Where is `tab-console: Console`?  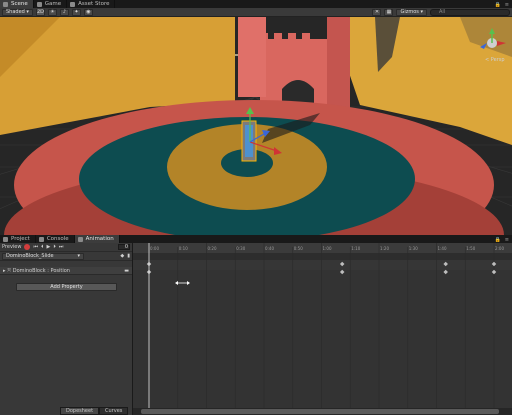
tab-console: Console is located at coordinates (55, 239).